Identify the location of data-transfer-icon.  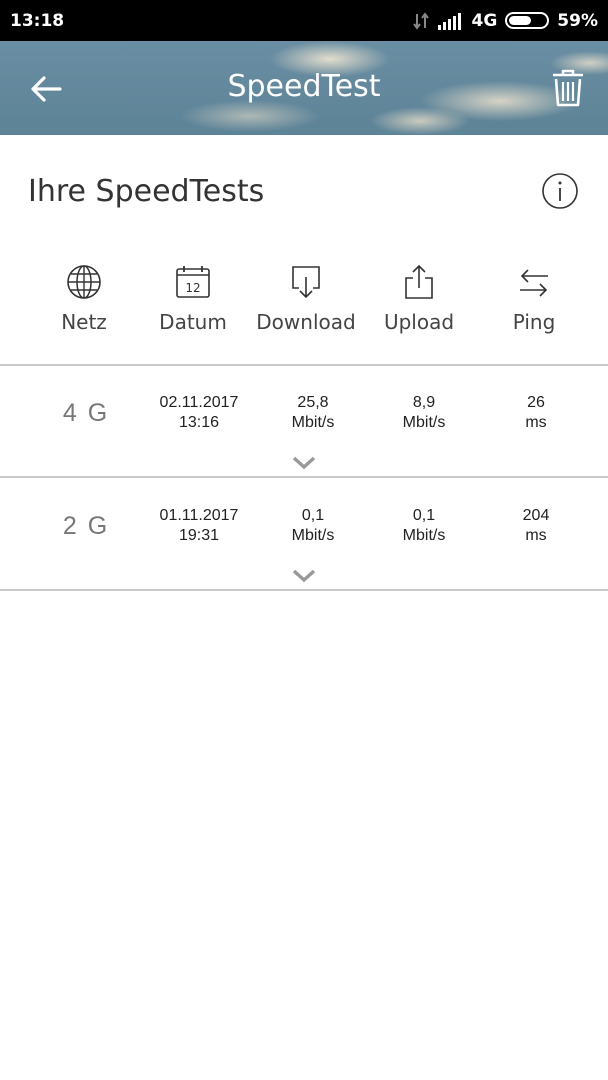
(420, 20).